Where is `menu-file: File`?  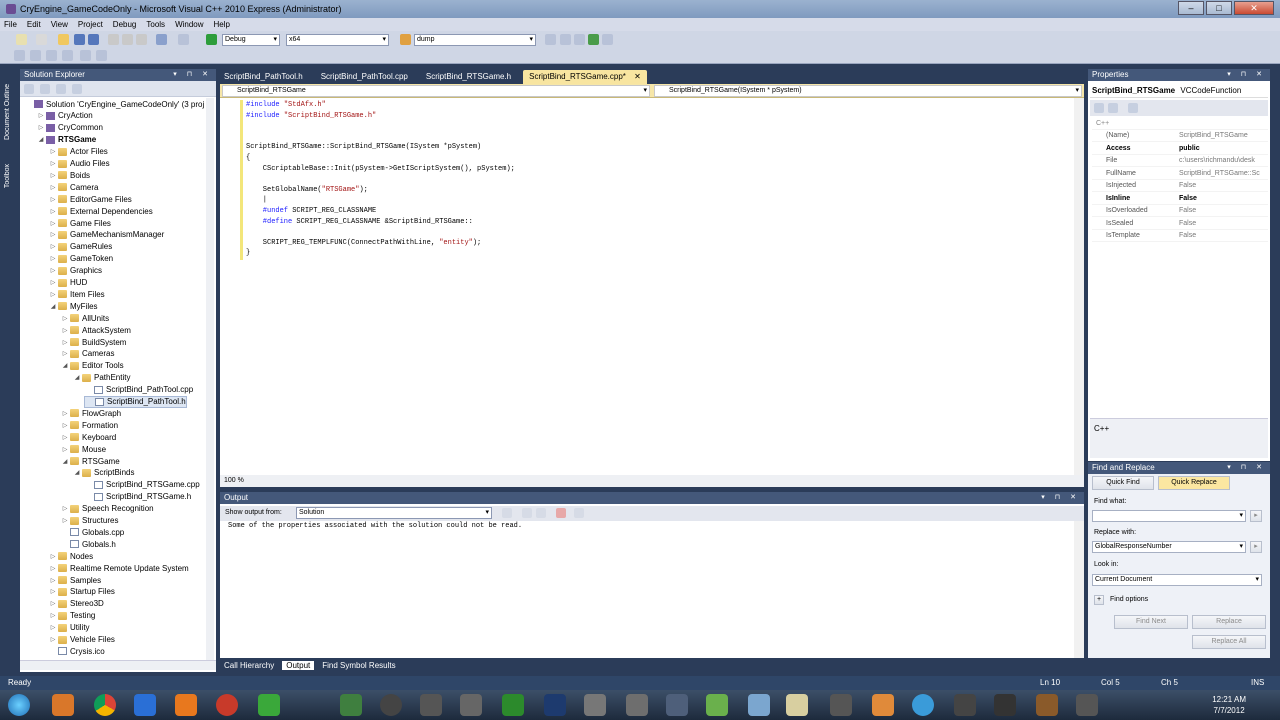 menu-file: File is located at coordinates (10, 24).